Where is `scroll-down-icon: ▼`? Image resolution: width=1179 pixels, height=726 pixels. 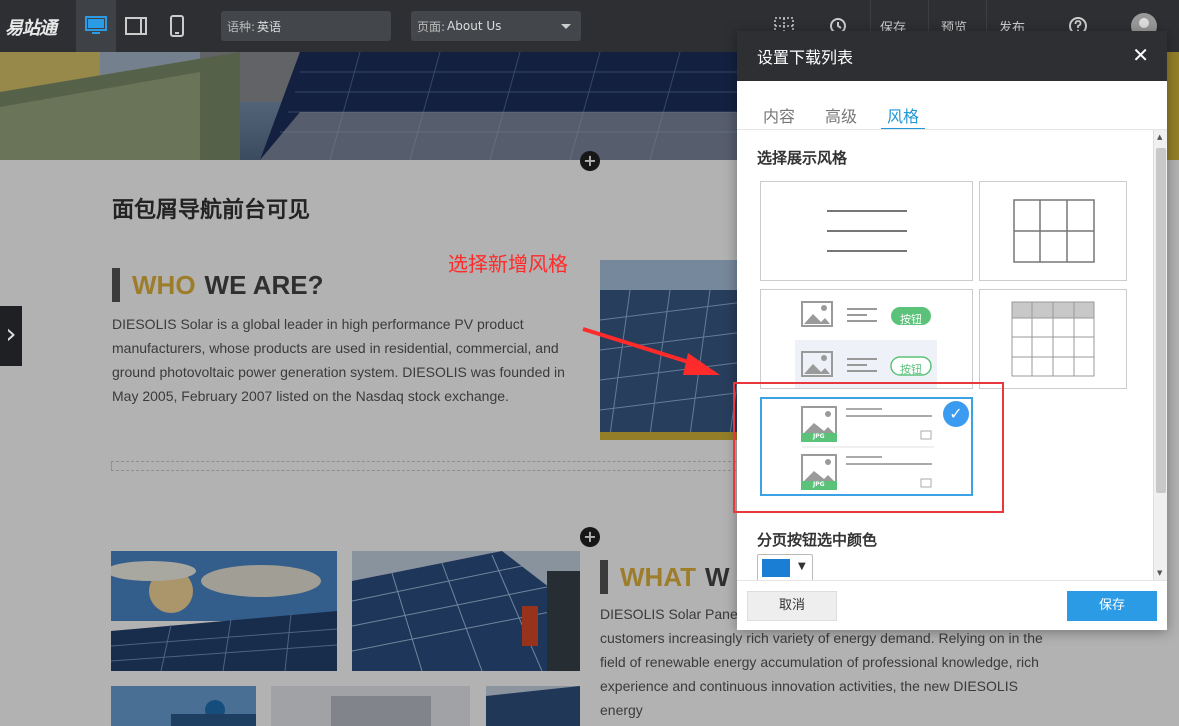 scroll-down-icon: ▼ is located at coordinates (1159, 573).